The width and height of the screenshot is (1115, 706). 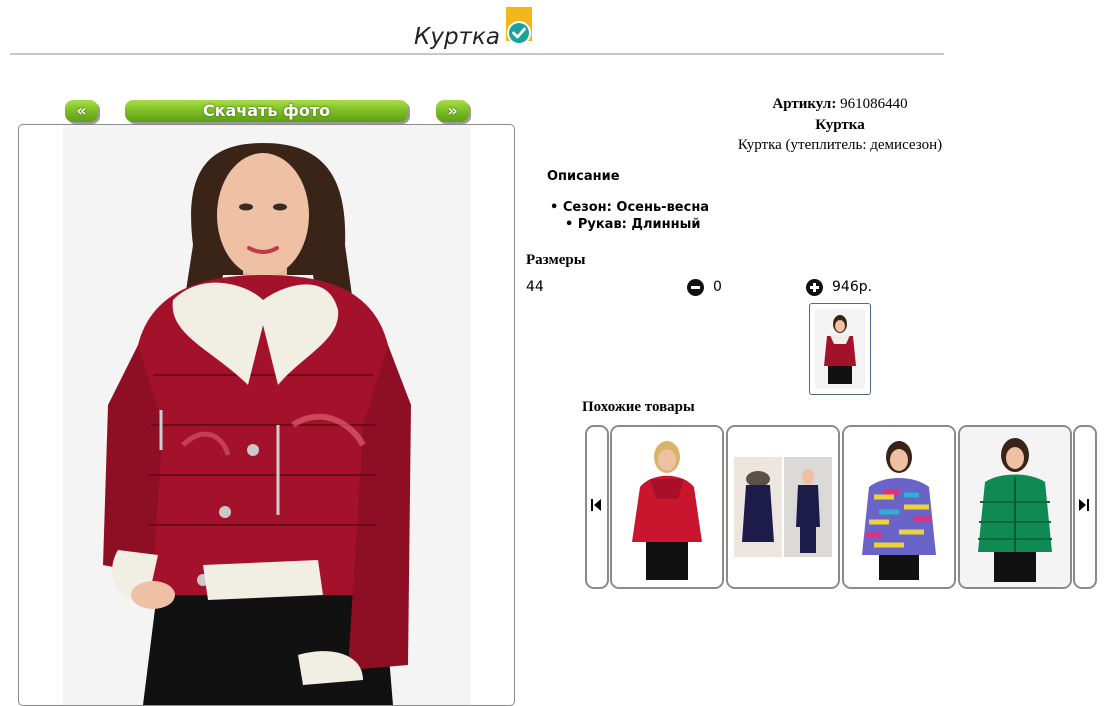 What do you see at coordinates (556, 260) in the screenshot?
I see `sizes-heading: Размеры` at bounding box center [556, 260].